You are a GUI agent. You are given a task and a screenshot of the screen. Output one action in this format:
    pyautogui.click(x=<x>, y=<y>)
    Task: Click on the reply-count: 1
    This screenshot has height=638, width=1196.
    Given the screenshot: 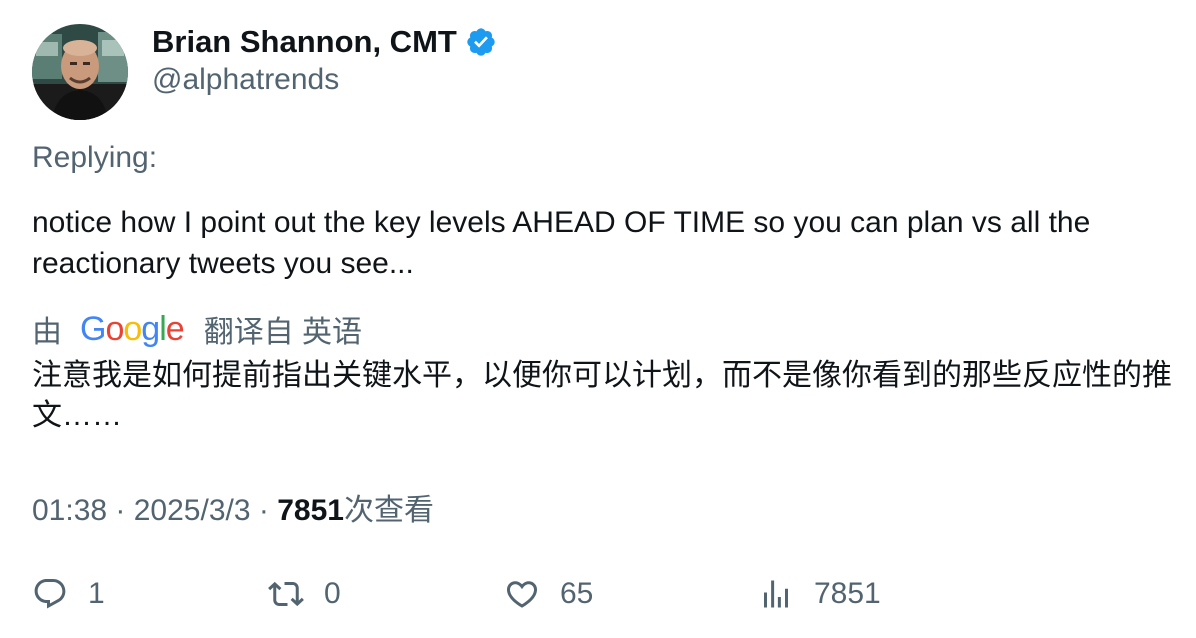 What is the action you would take?
    pyautogui.click(x=96, y=593)
    